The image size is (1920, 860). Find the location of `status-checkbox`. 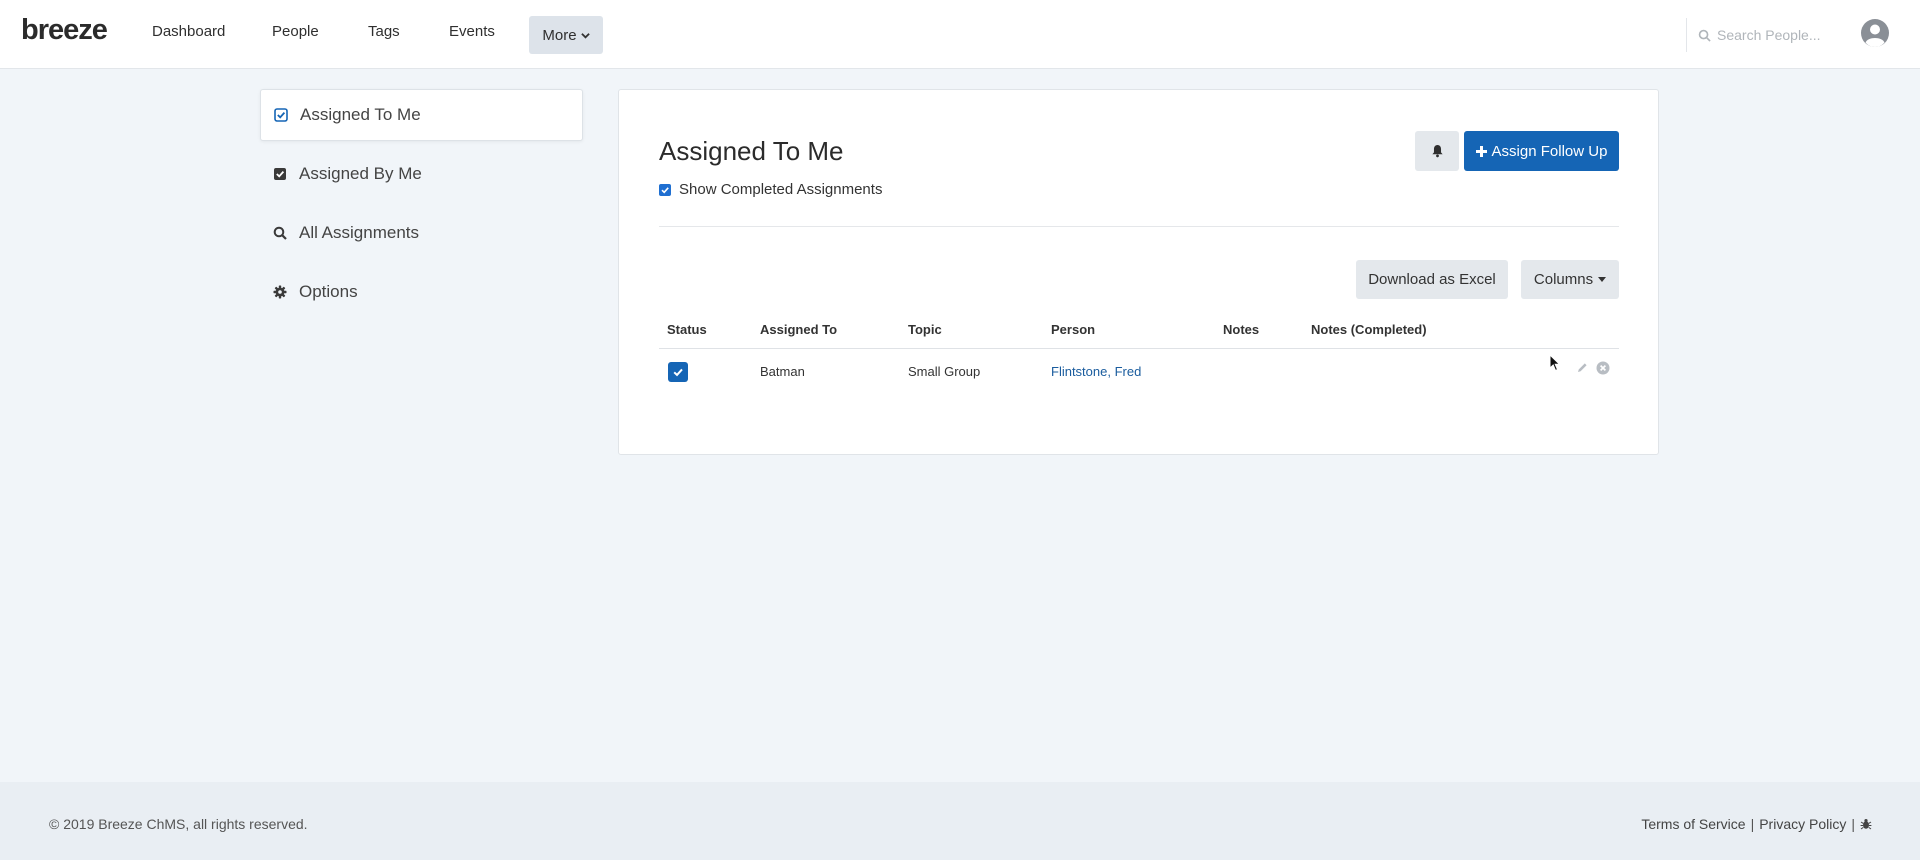

status-checkbox is located at coordinates (678, 372).